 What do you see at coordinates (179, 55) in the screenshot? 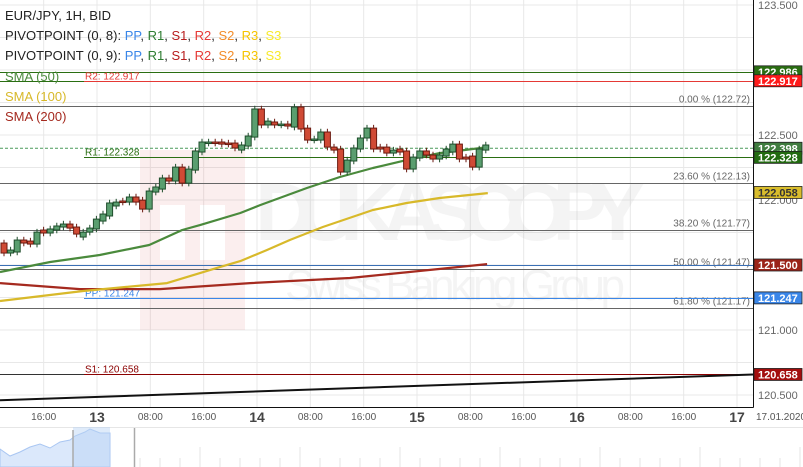
I see `pivot-legend-s1: S1` at bounding box center [179, 55].